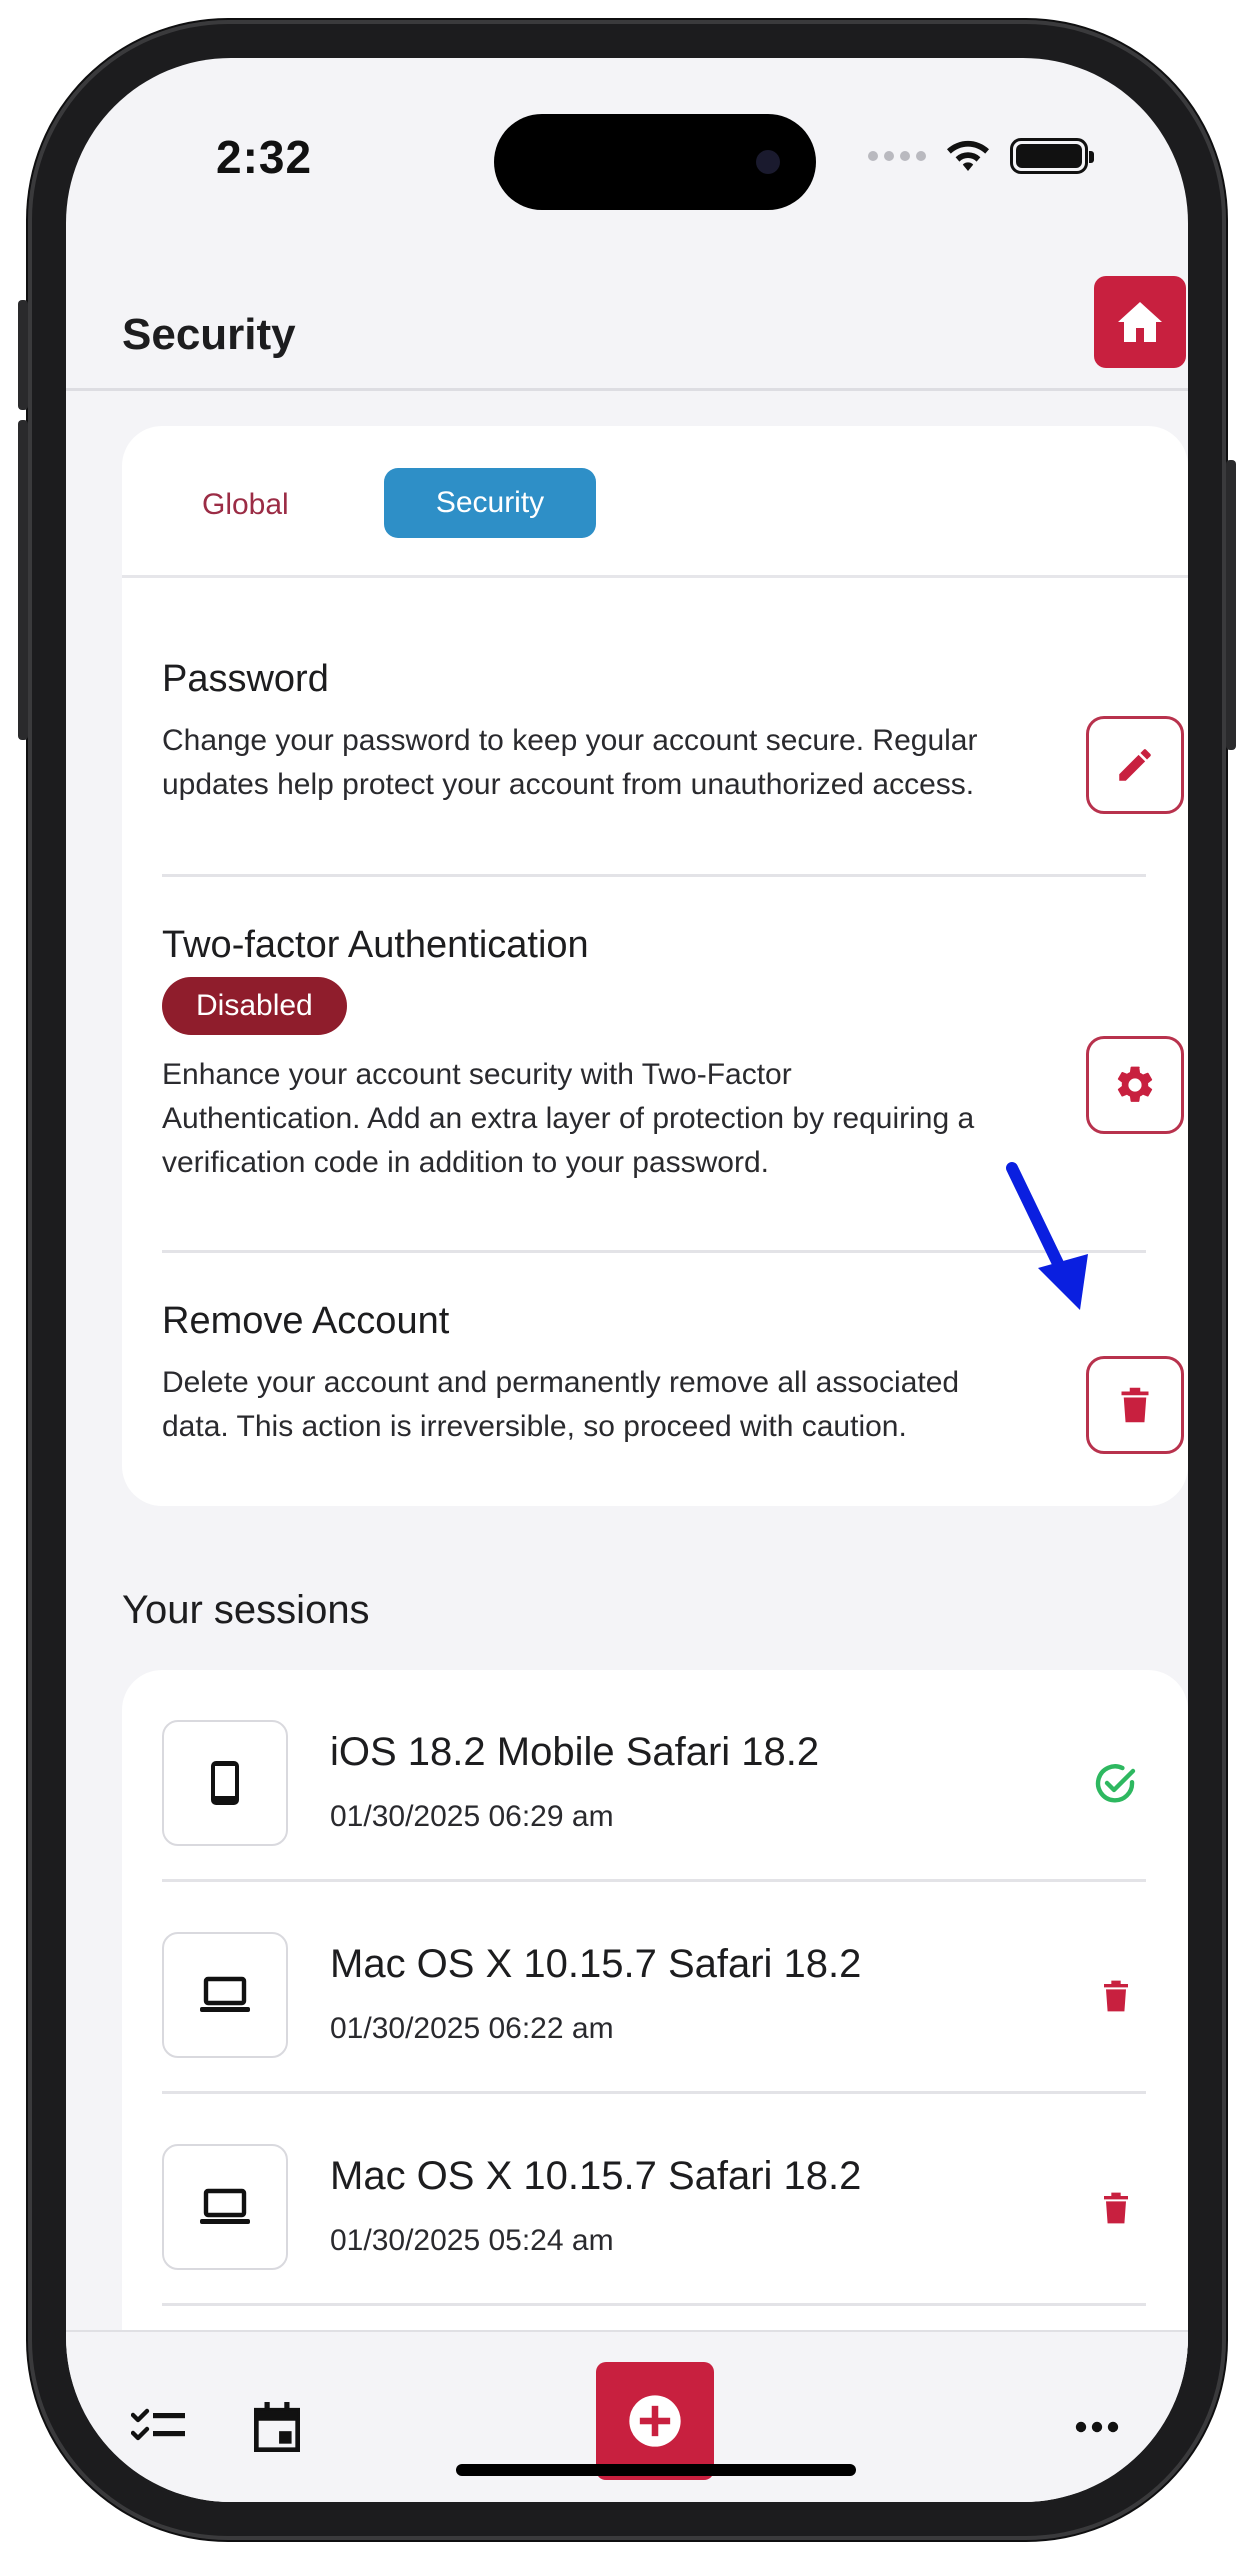 The height and width of the screenshot is (2560, 1254). What do you see at coordinates (768, 162) in the screenshot?
I see `camera-icon` at bounding box center [768, 162].